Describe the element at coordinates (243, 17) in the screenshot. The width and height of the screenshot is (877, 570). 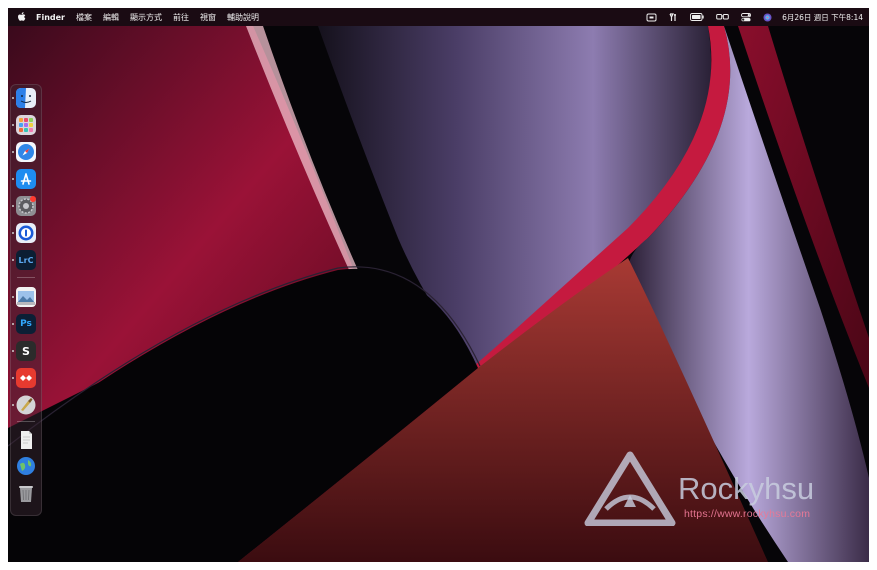
I see `menu-help: 輔助說明` at that location.